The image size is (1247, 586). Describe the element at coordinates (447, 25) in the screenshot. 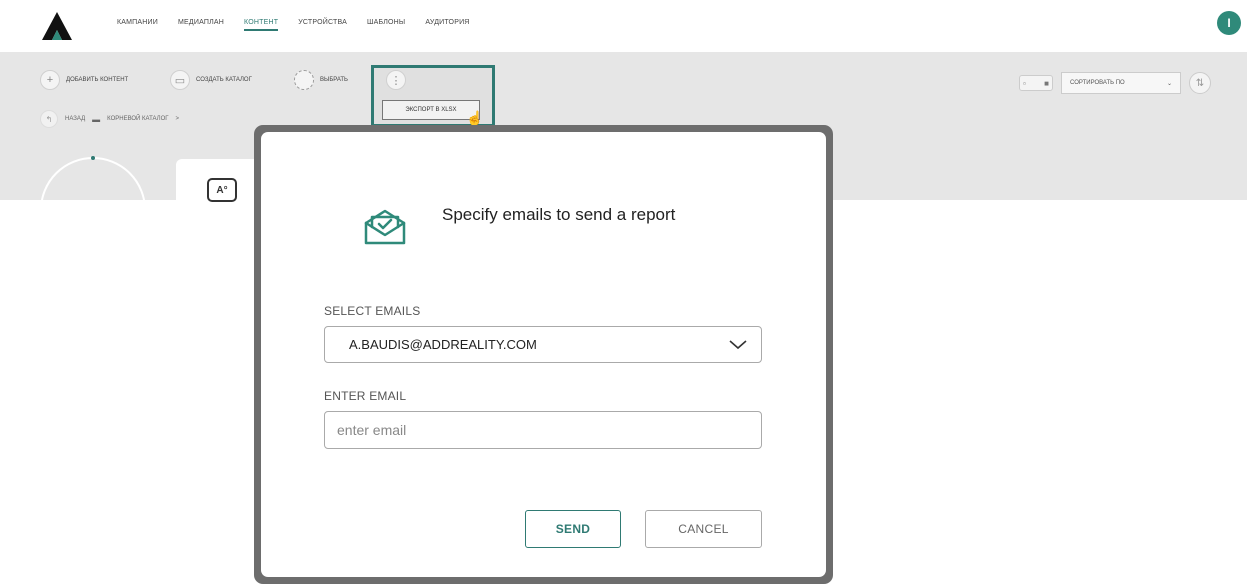

I see `nav-item-audience: АУДИТОРИЯ` at that location.